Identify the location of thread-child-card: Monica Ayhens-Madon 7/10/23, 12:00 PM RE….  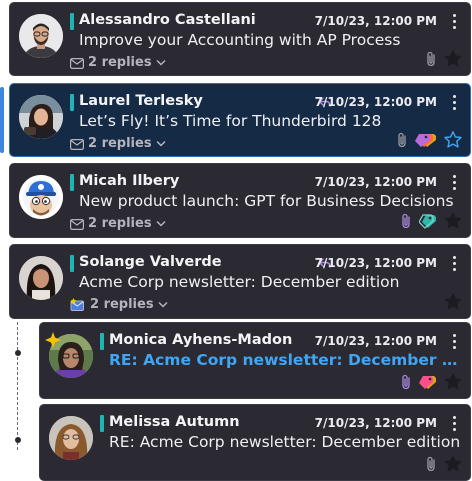
(255, 360).